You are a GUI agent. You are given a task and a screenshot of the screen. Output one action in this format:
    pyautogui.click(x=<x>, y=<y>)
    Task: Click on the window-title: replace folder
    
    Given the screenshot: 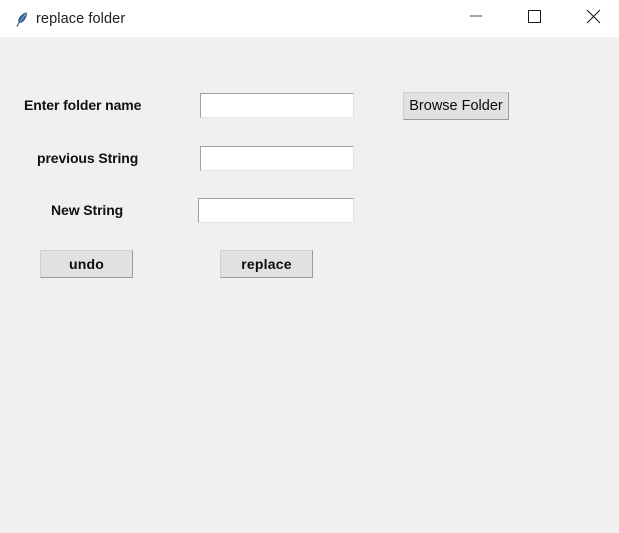 What is the action you would take?
    pyautogui.click(x=81, y=19)
    